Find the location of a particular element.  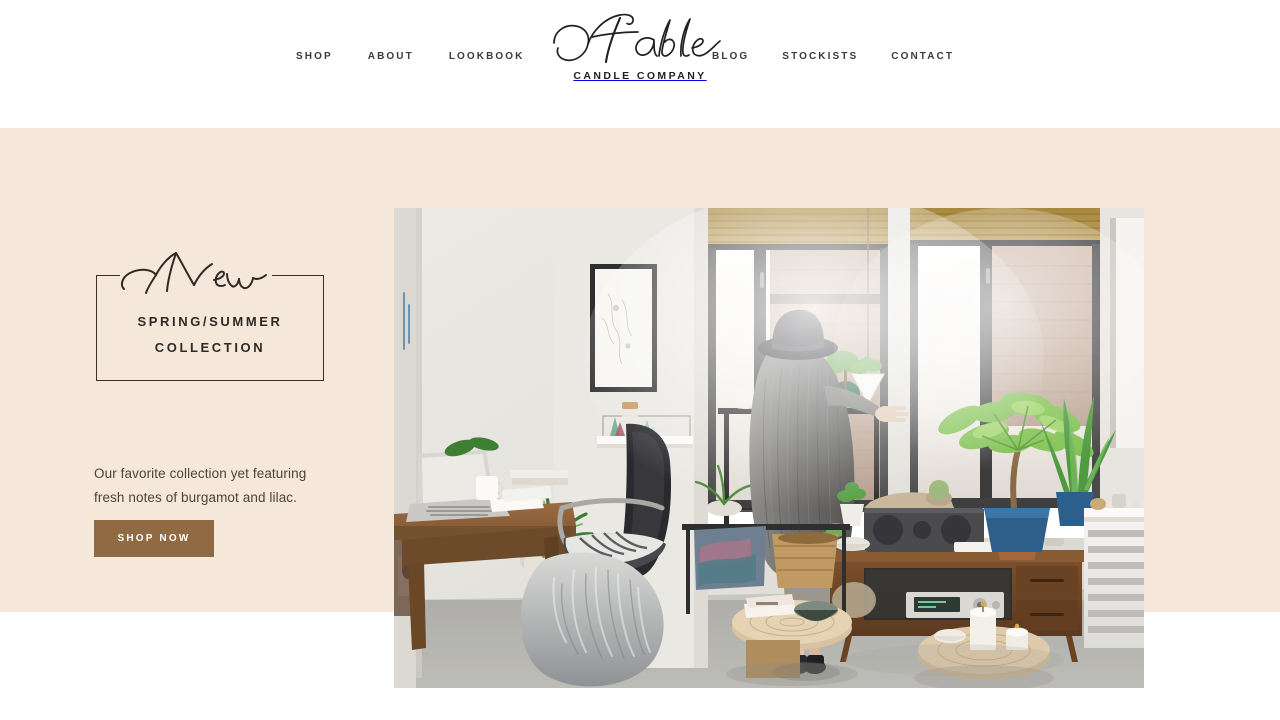

badge-text-lines: SPRING/SUMMER COLLECTION is located at coordinates (210, 335).